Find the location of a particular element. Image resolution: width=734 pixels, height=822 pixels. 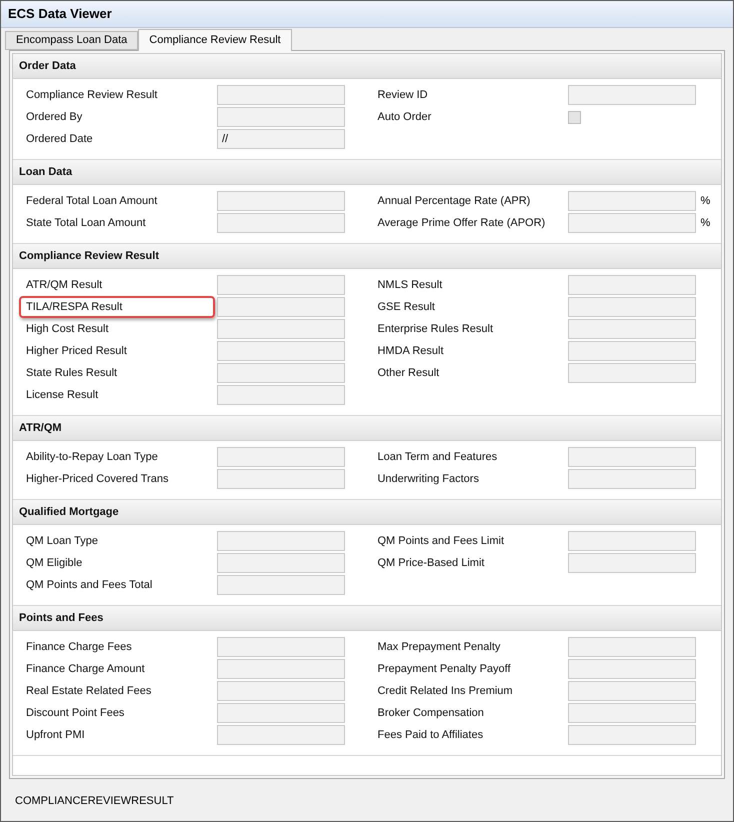

field-label: HMDA Result is located at coordinates (411, 351).